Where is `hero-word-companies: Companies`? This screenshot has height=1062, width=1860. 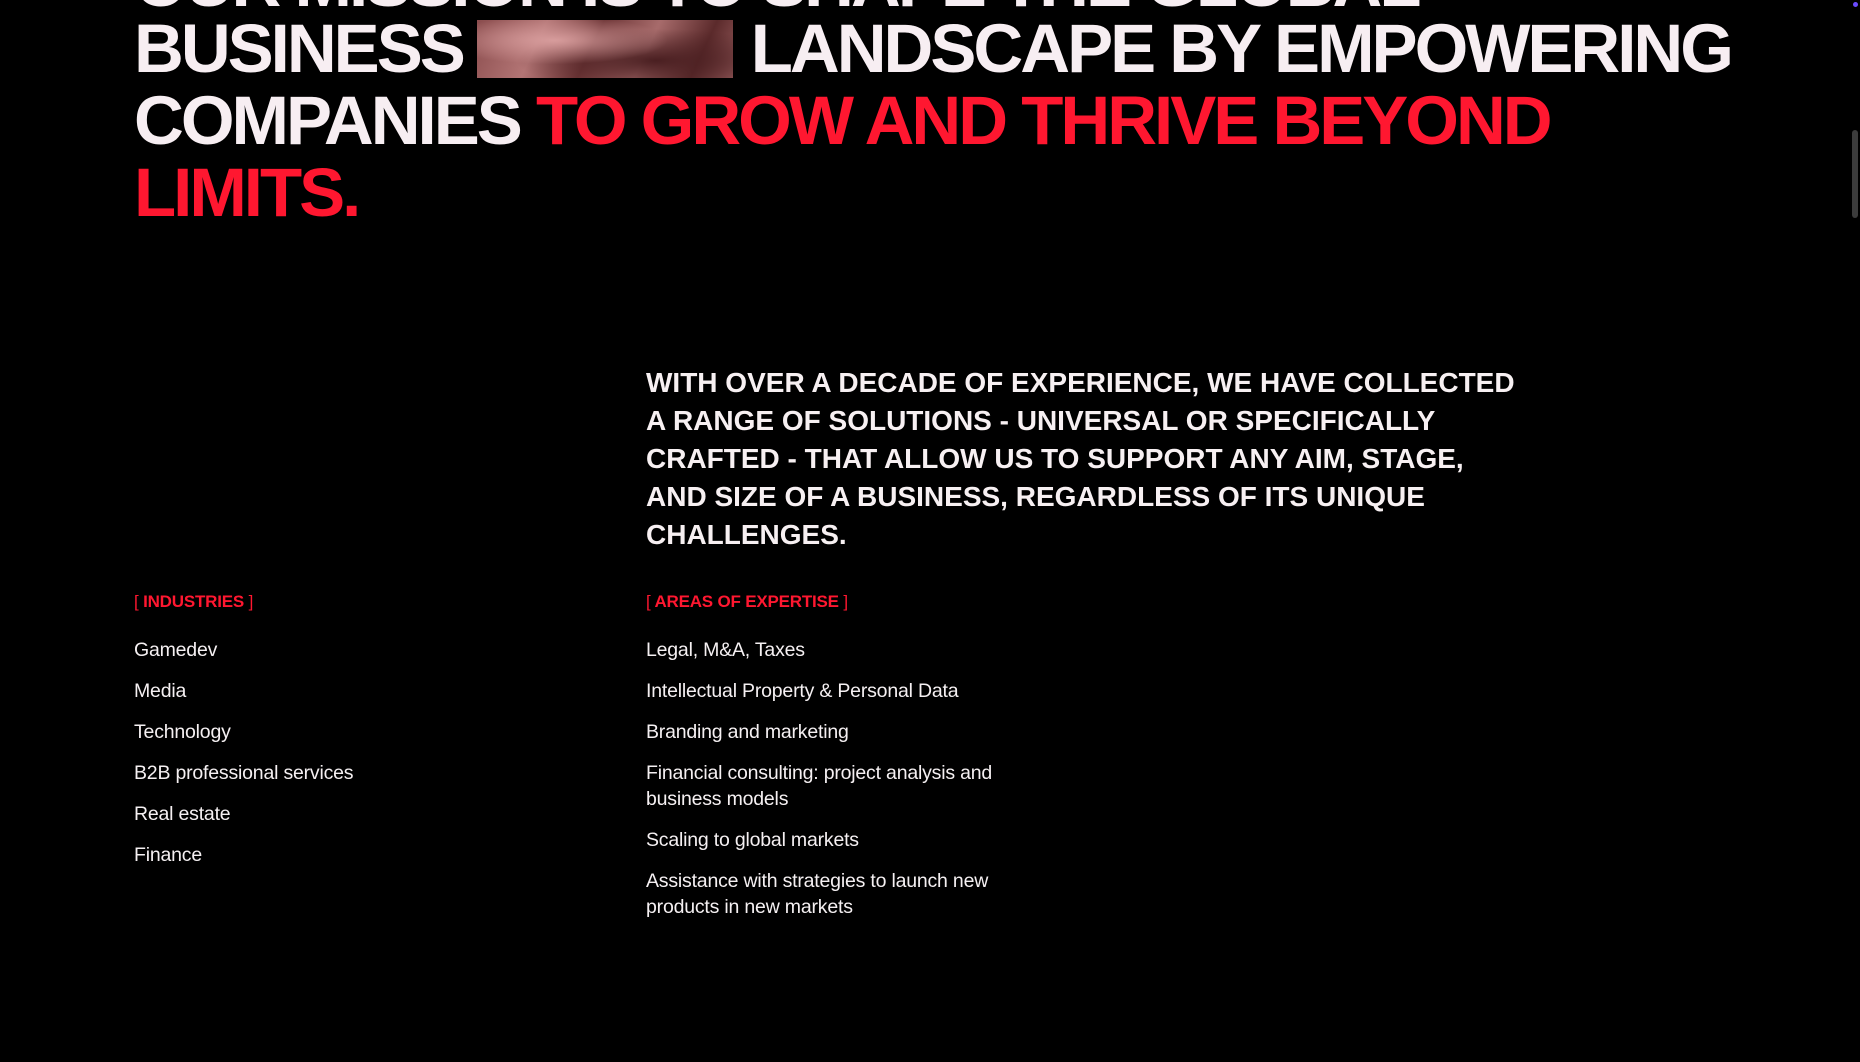 hero-word-companies: Companies is located at coordinates (328, 120).